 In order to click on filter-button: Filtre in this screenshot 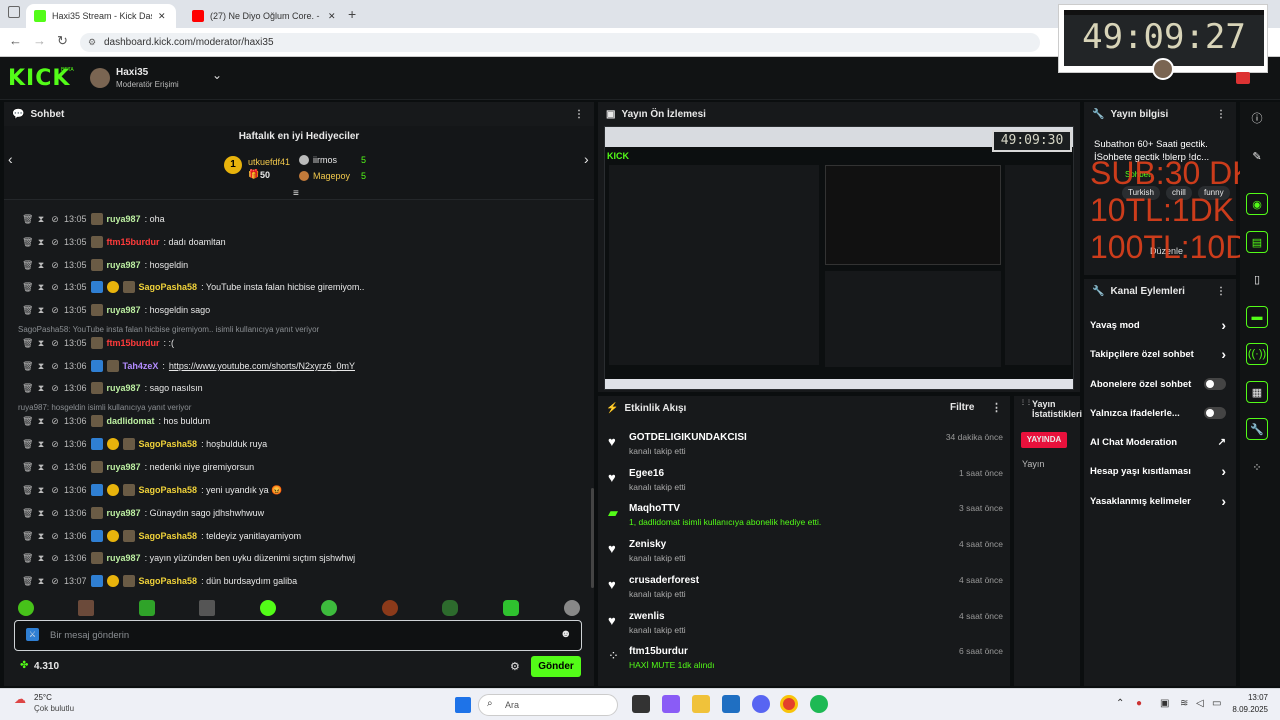, I will do `click(962, 407)`.